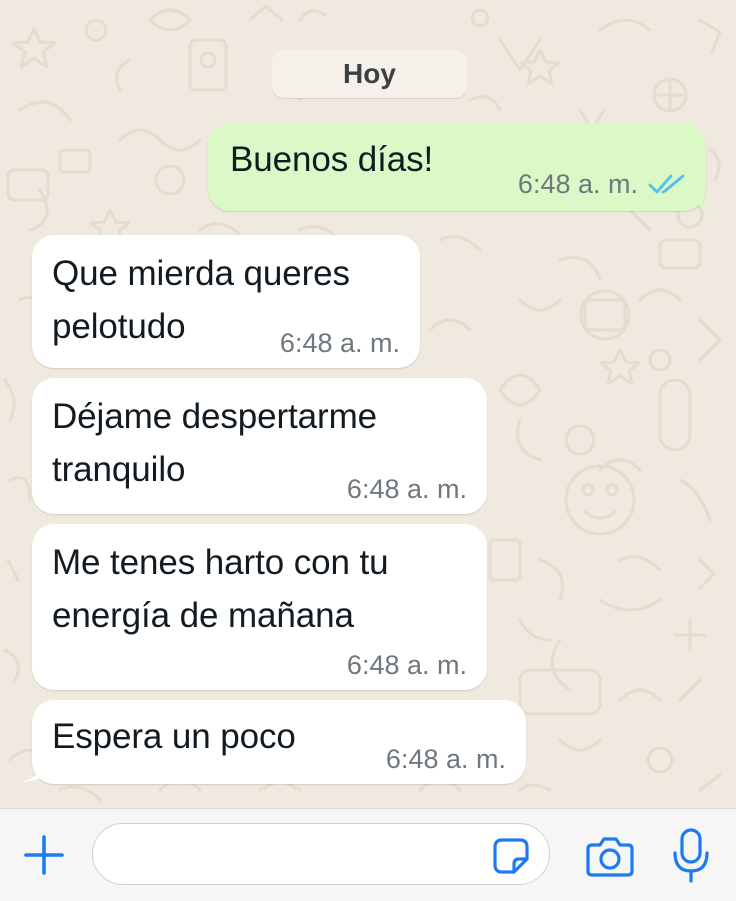  Describe the element at coordinates (220, 589) in the screenshot. I see `message-text: Me tenes harto con tu energía de mañana` at that location.